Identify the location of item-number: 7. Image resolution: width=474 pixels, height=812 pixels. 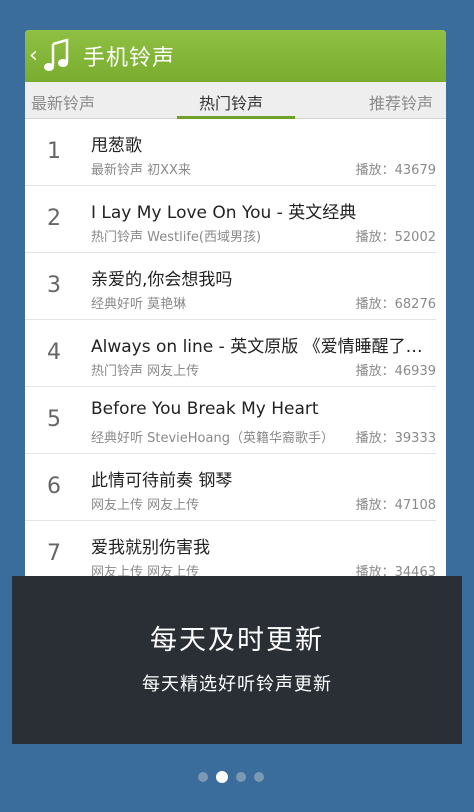
(54, 553).